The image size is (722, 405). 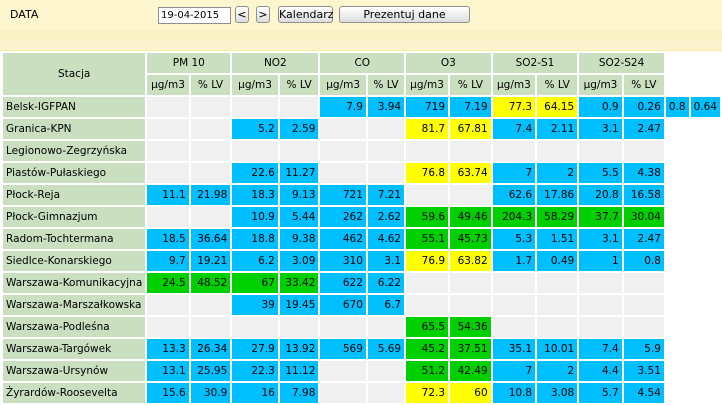 I want to click on value-cell-ugm3: 13.1, so click(x=168, y=371).